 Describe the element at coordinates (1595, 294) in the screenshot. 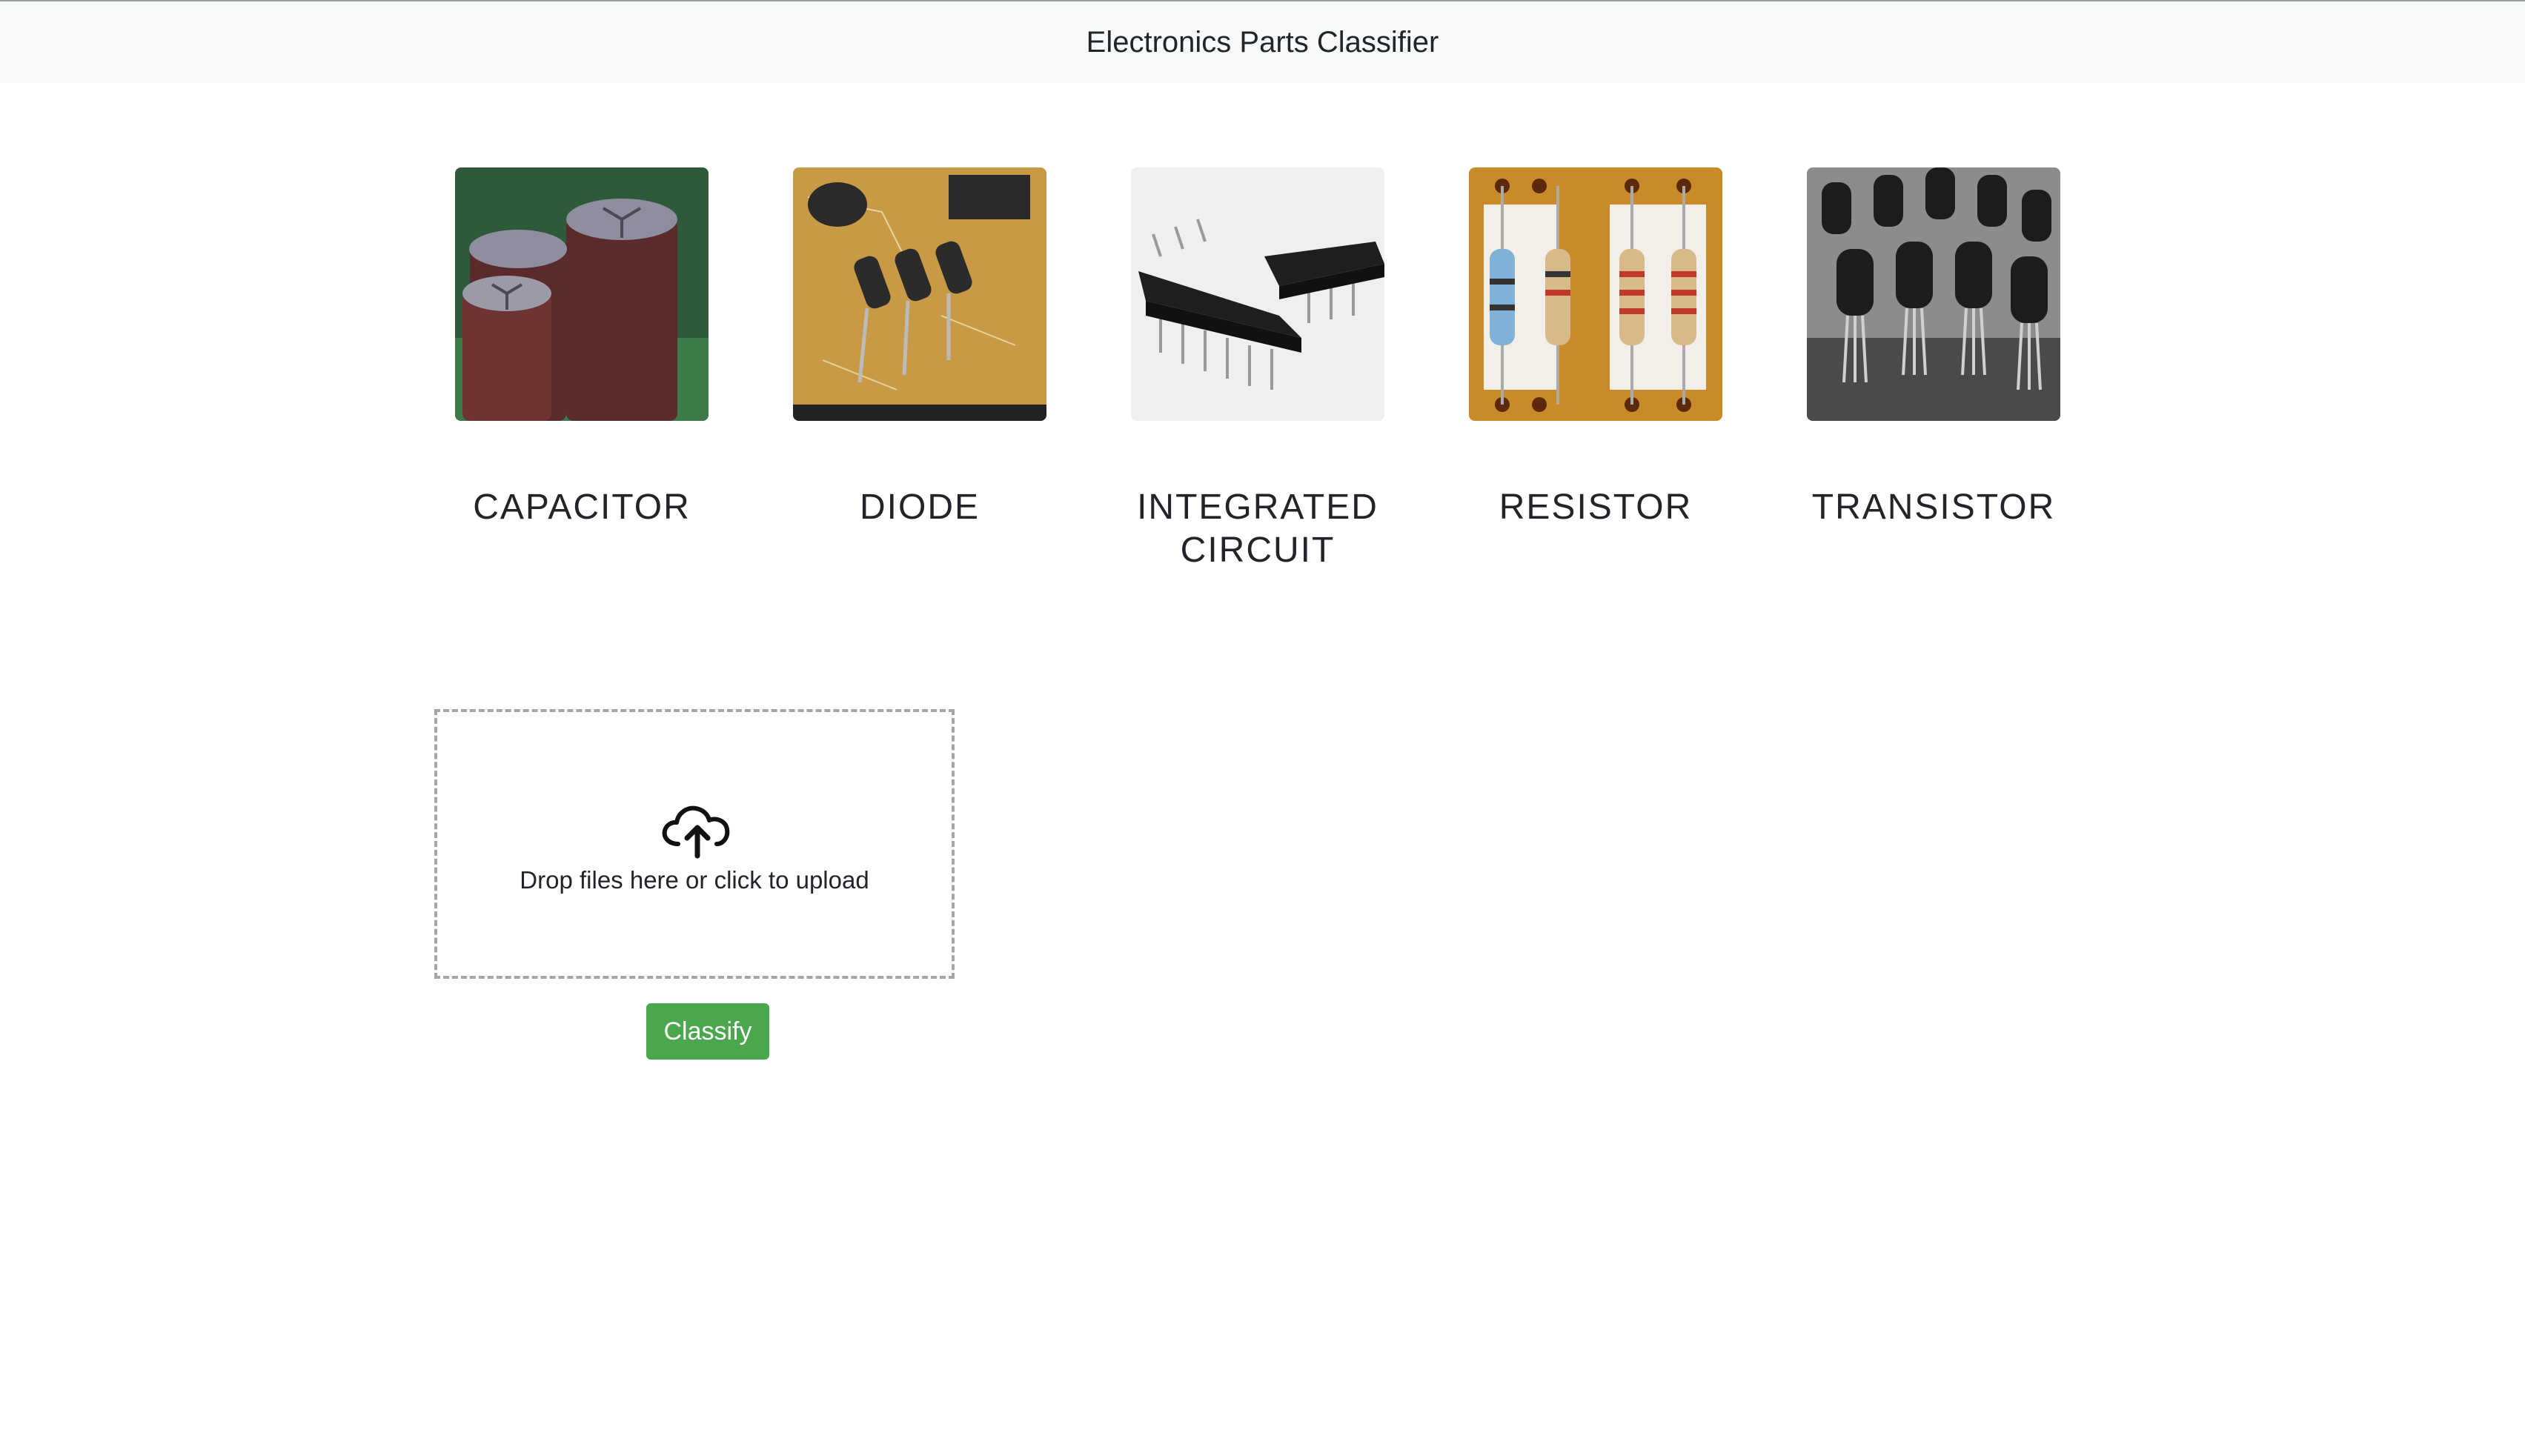

I see `resistor-image` at that location.